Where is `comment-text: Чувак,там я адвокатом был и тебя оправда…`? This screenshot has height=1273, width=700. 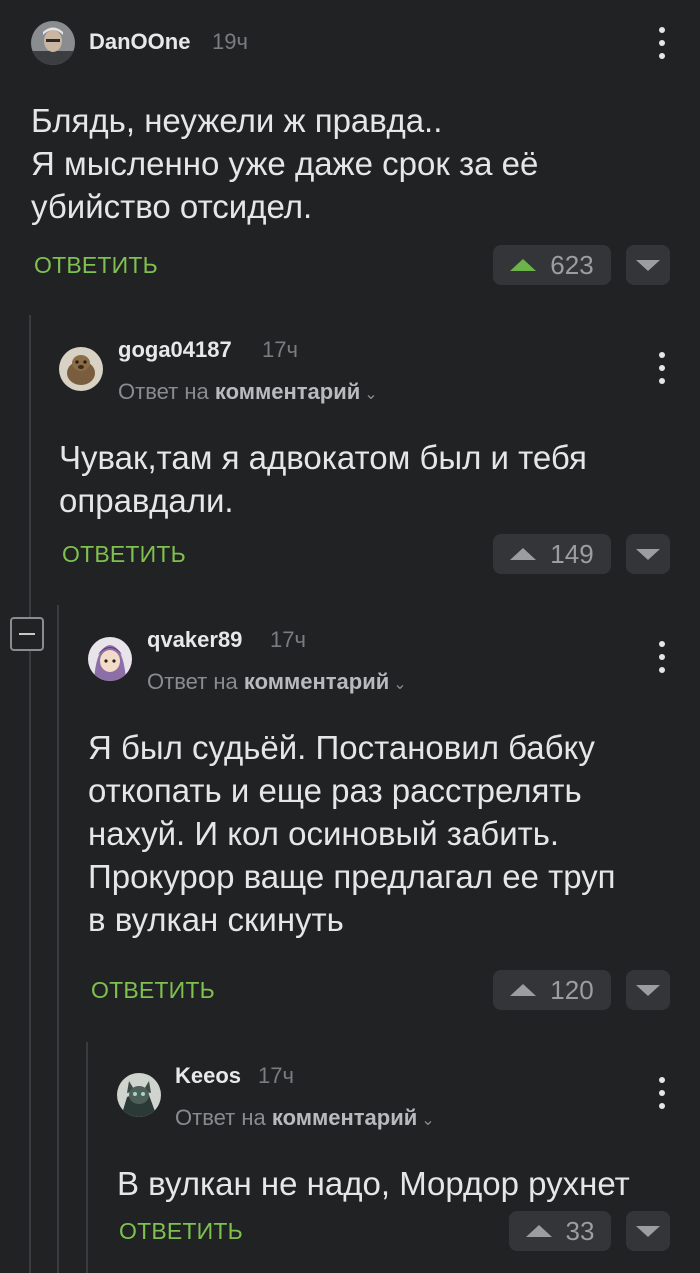 comment-text: Чувак,там я адвокатом был и тебя оправда… is located at coordinates (323, 479).